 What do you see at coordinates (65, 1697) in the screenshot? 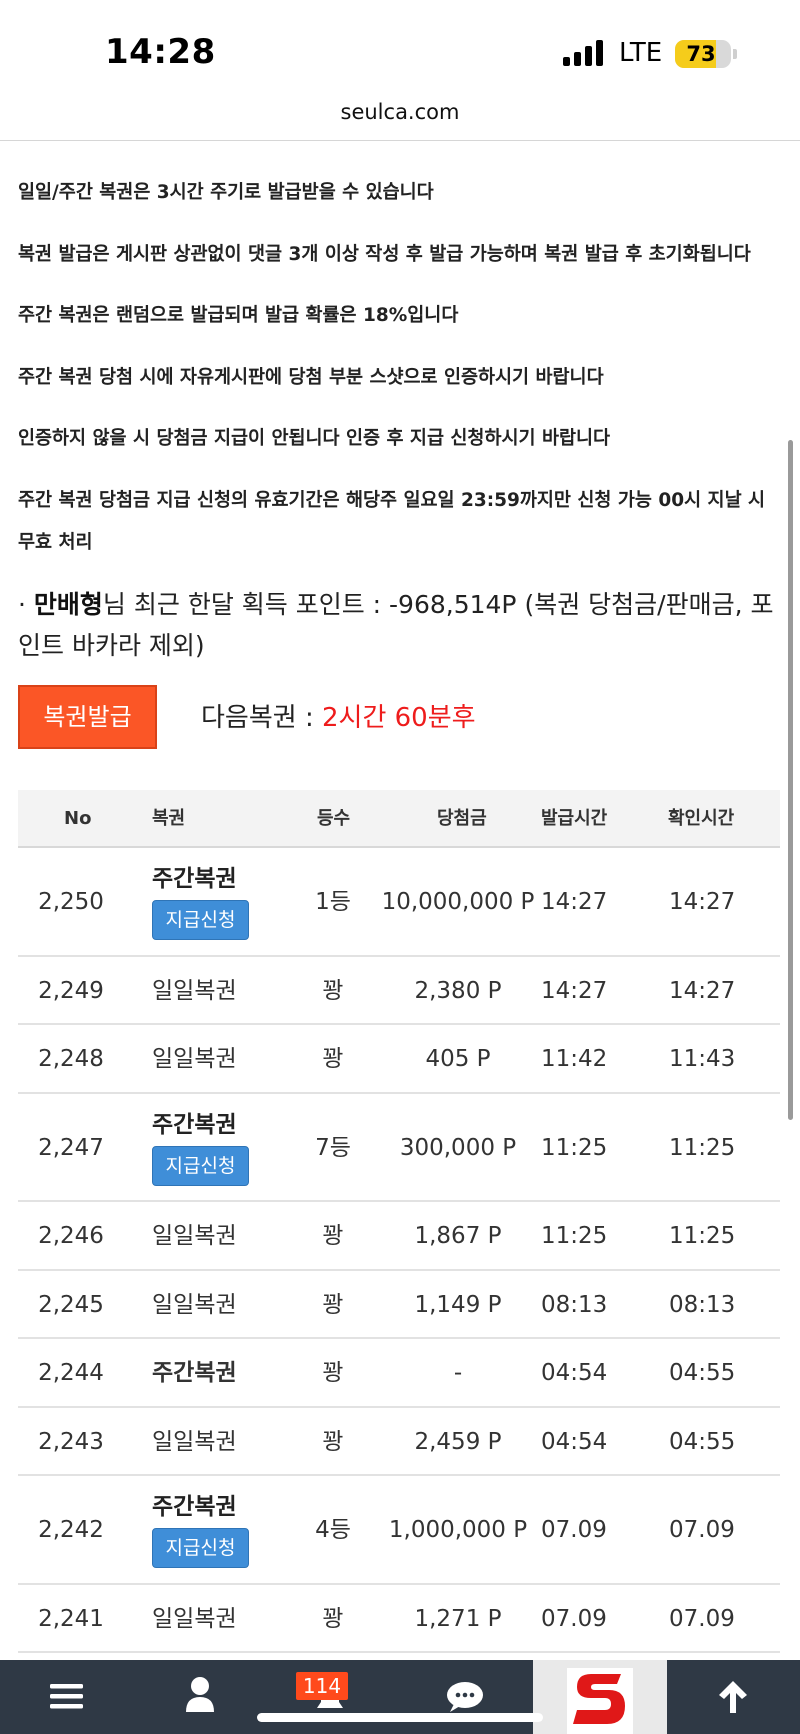
I see `menu-button` at bounding box center [65, 1697].